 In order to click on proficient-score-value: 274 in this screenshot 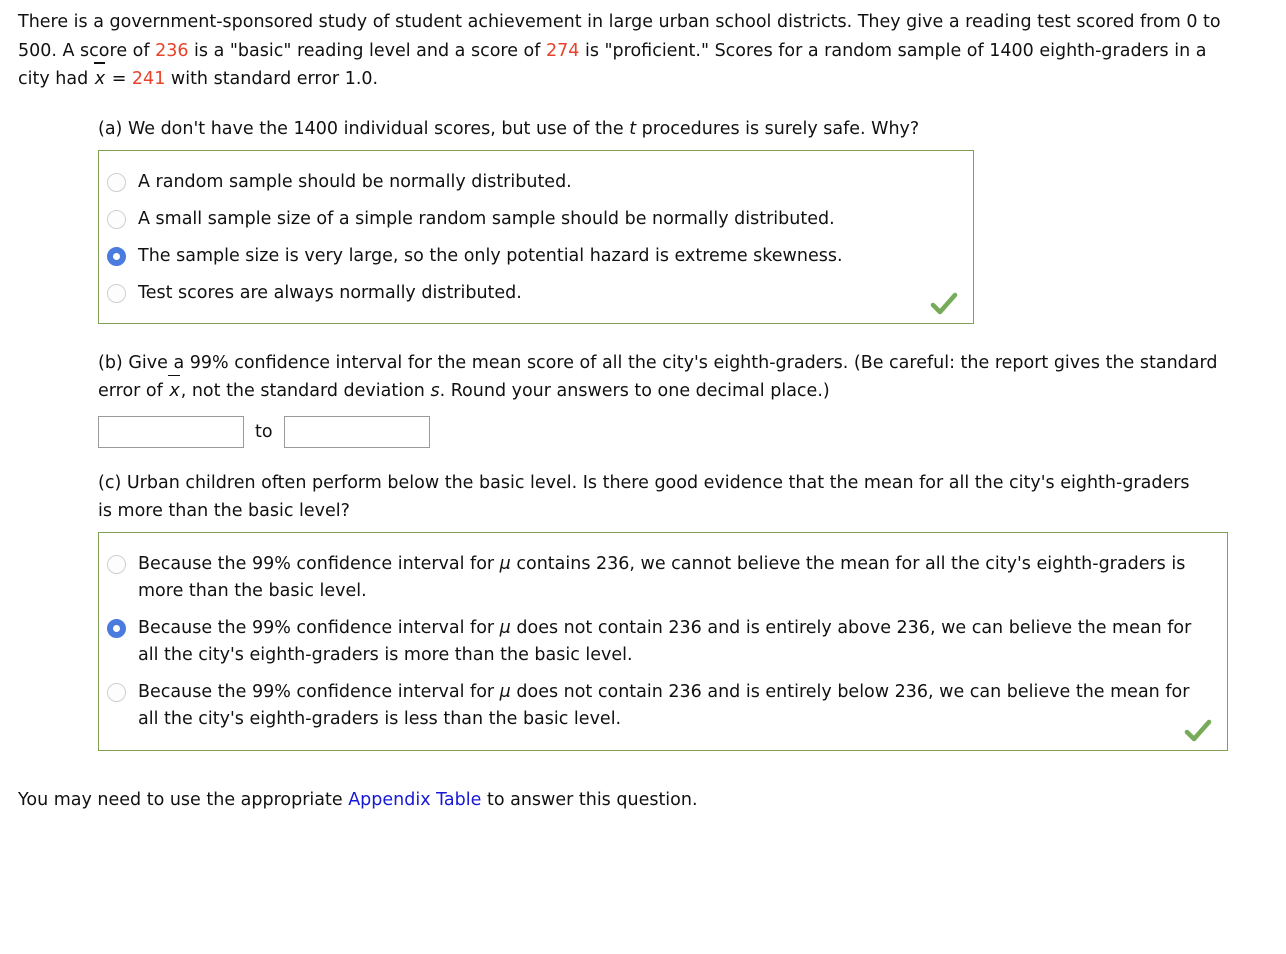, I will do `click(562, 50)`.